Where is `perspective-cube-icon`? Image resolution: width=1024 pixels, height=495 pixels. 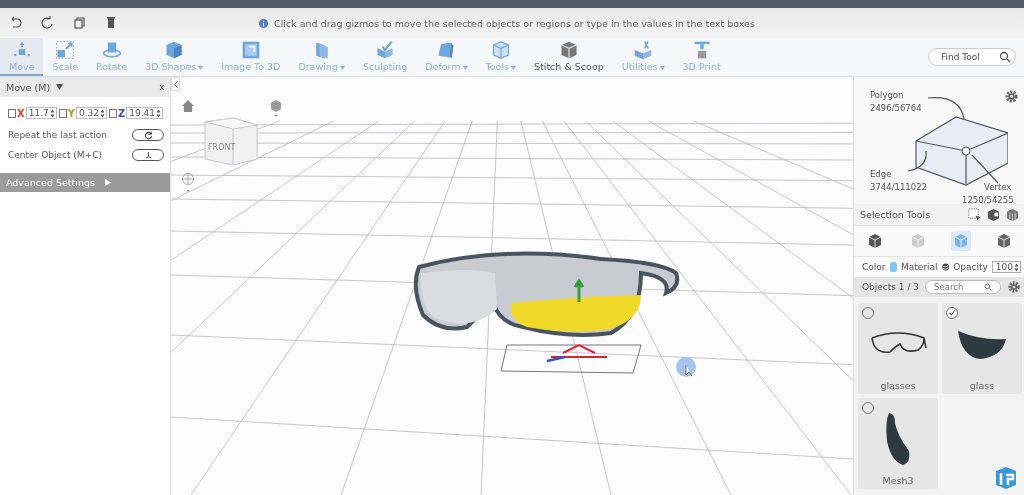
perspective-cube-icon is located at coordinates (276, 108).